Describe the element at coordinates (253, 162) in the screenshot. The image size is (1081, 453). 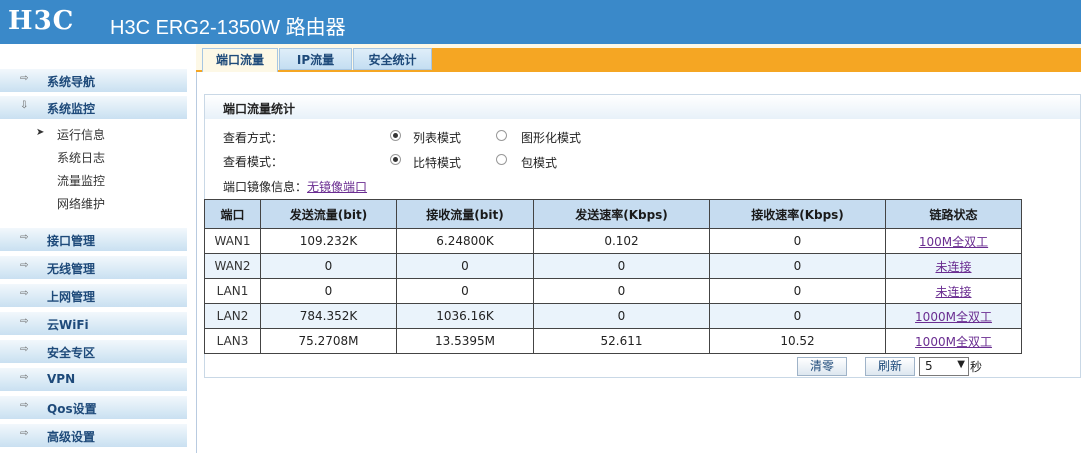
I see `view-mode-label: 查看模式：` at that location.